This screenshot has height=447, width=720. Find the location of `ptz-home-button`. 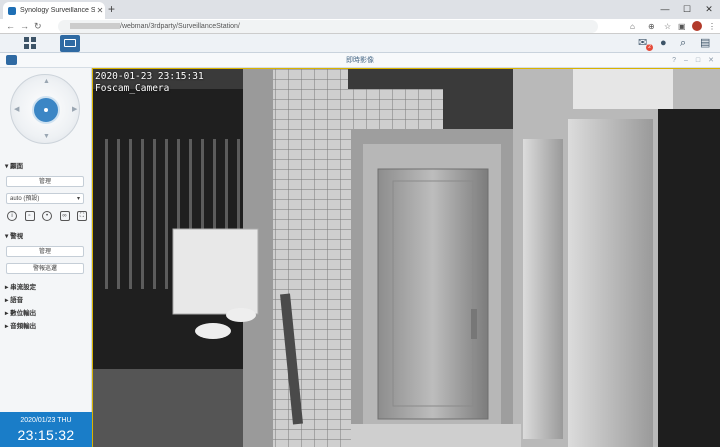

ptz-home-button is located at coordinates (46, 110).